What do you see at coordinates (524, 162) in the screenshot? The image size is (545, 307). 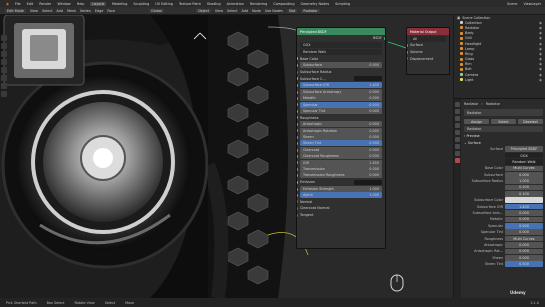 I see `property-value-field: Random Walk` at bounding box center [524, 162].